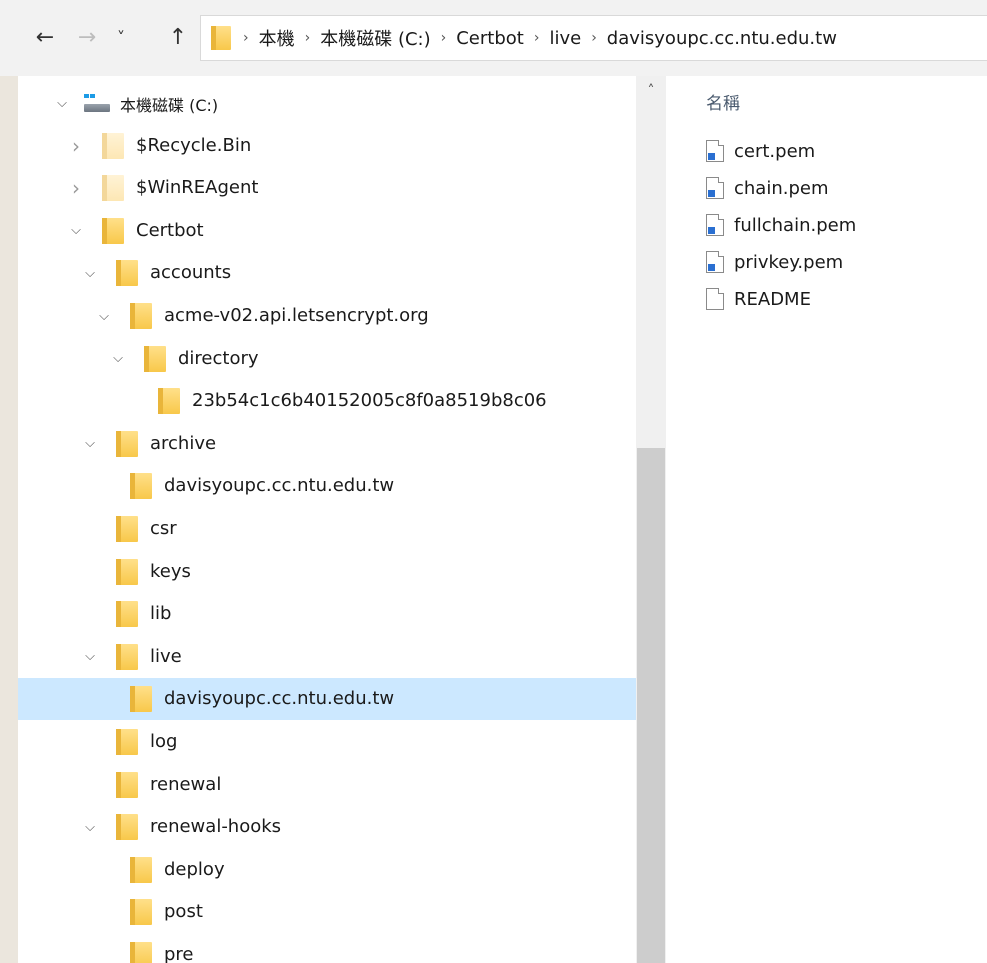 The width and height of the screenshot is (987, 963). What do you see at coordinates (841, 188) in the screenshot?
I see `file-item: chain.pem` at bounding box center [841, 188].